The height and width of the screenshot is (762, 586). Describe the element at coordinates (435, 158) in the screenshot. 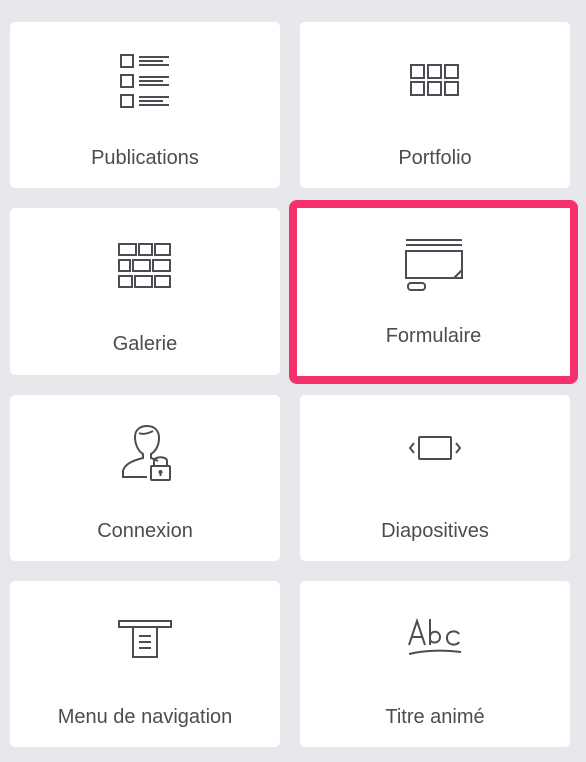

I see `widget-label-portfolio: Portfolio` at that location.